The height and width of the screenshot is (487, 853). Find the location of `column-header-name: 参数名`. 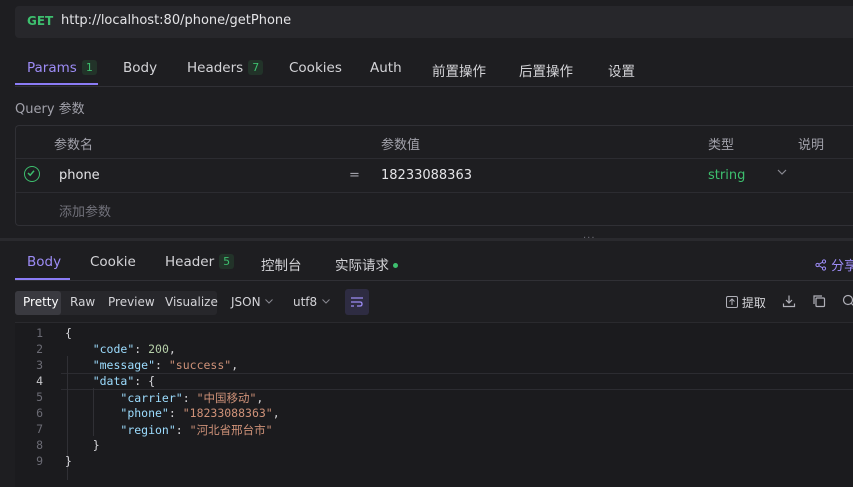

column-header-name: 参数名 is located at coordinates (74, 145).